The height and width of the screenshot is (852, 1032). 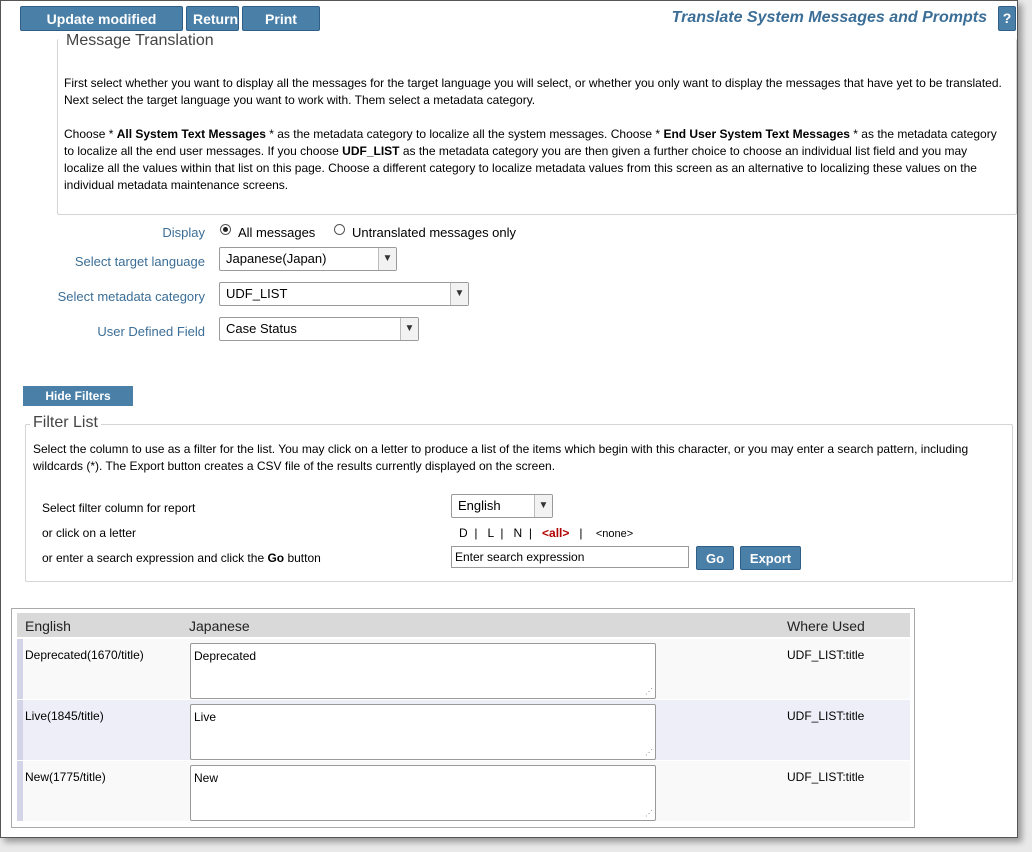 What do you see at coordinates (277, 232) in the screenshot?
I see `radio-all-messages-label: All messages` at bounding box center [277, 232].